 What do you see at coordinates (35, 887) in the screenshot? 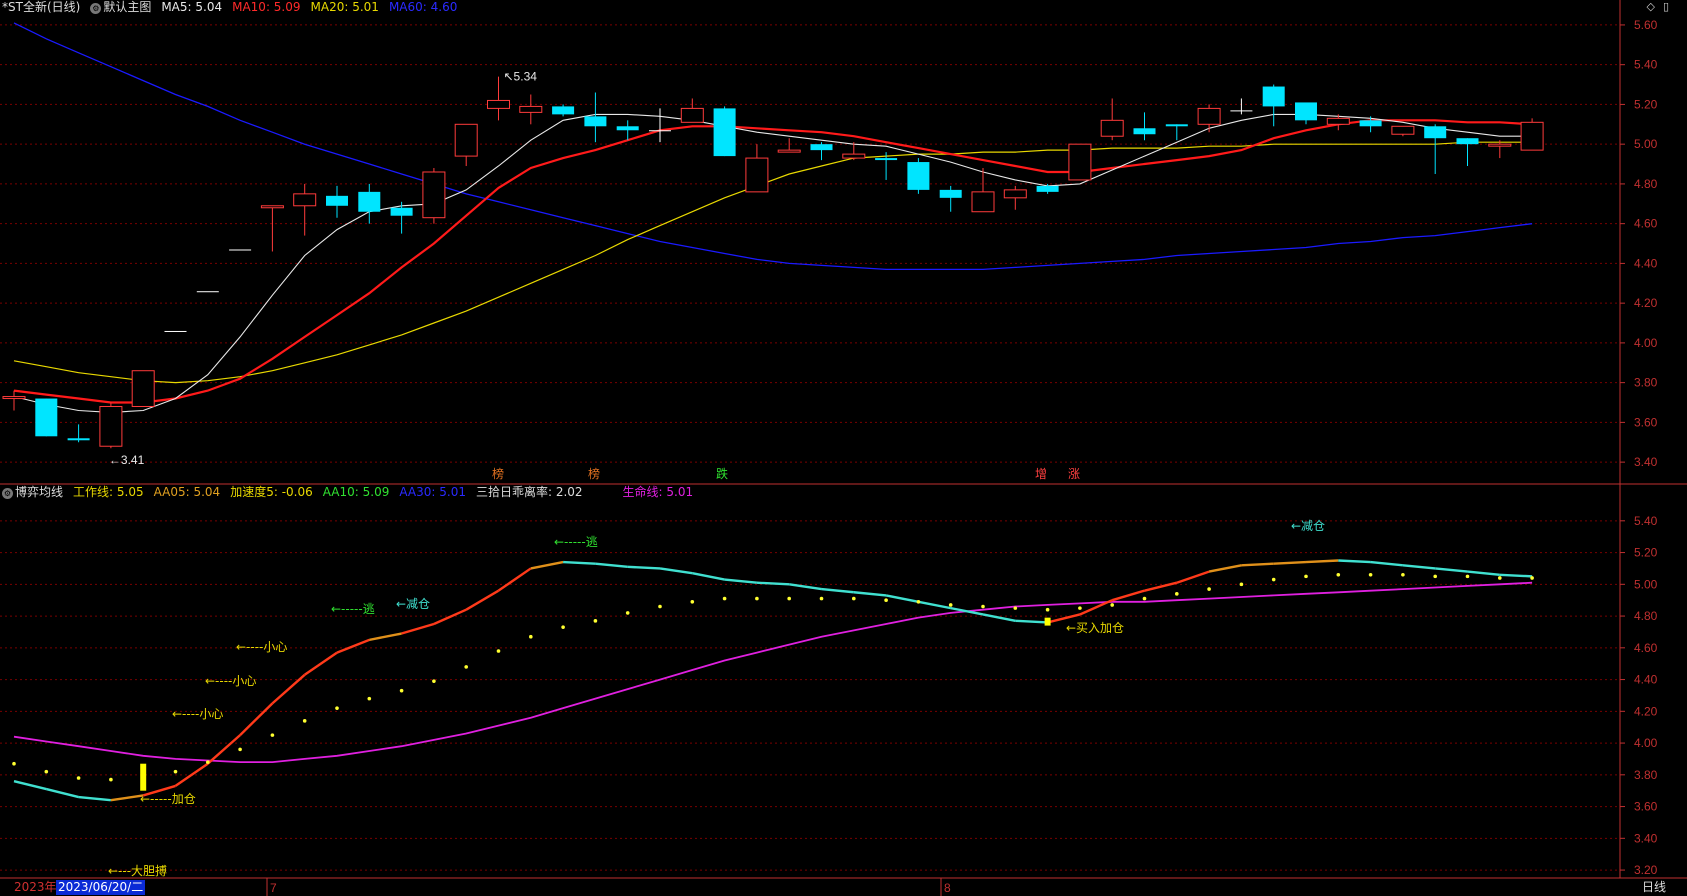
I see `year-label: 2023年` at bounding box center [35, 887].